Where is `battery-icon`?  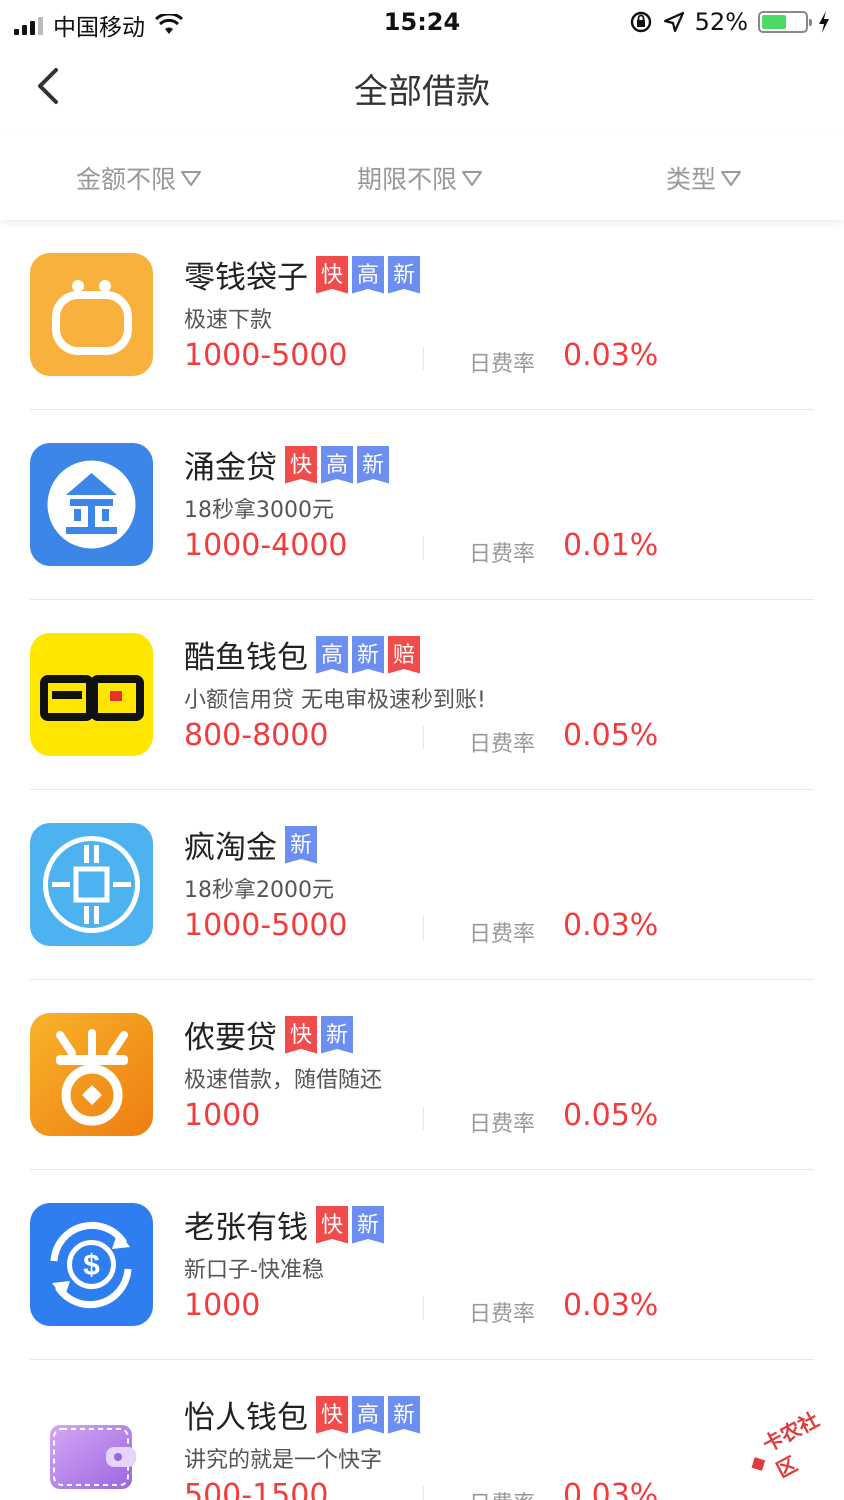
battery-icon is located at coordinates (785, 22).